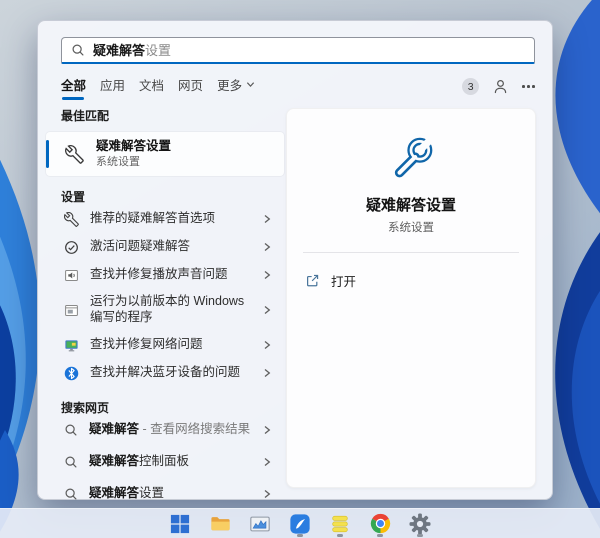 The width and height of the screenshot is (600, 538). Describe the element at coordinates (71, 373) in the screenshot. I see `bluetooth-icon` at that location.